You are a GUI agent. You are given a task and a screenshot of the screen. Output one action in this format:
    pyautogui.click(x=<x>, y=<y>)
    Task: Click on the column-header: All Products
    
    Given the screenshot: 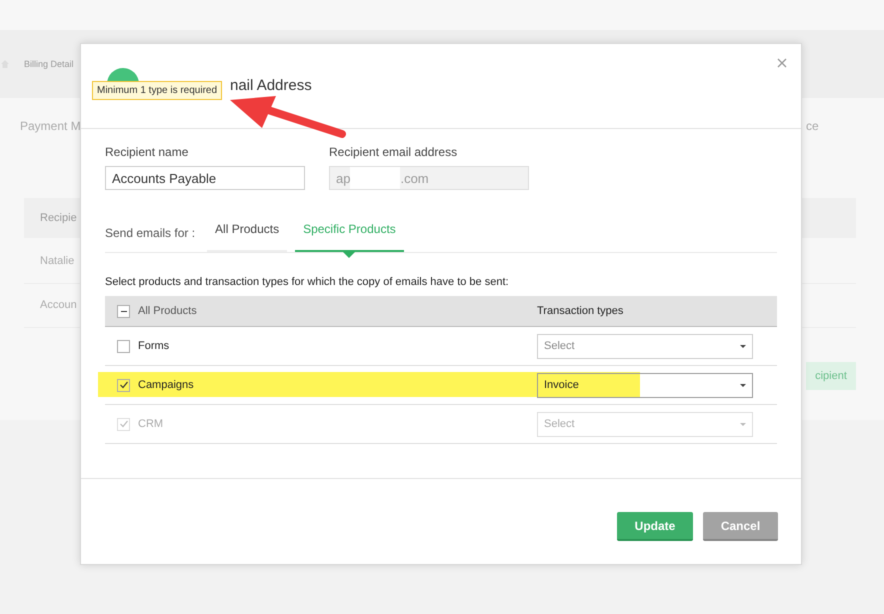 What is the action you would take?
    pyautogui.click(x=167, y=311)
    